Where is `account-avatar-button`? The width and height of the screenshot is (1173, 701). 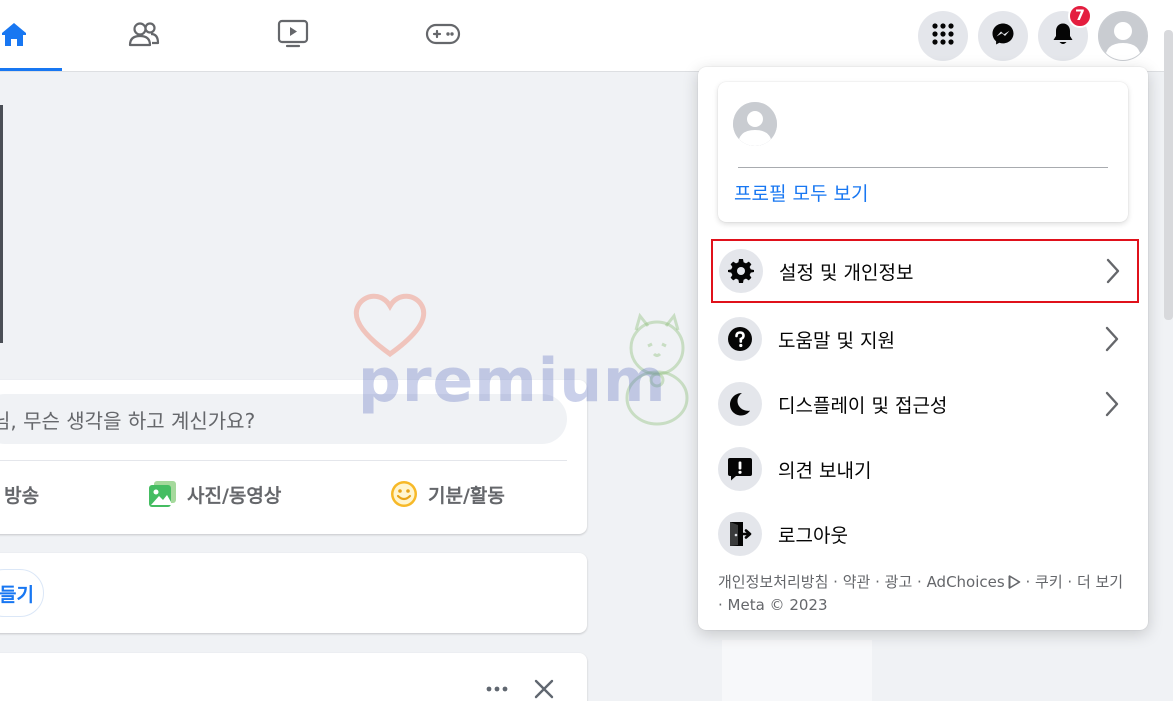 account-avatar-button is located at coordinates (1123, 36).